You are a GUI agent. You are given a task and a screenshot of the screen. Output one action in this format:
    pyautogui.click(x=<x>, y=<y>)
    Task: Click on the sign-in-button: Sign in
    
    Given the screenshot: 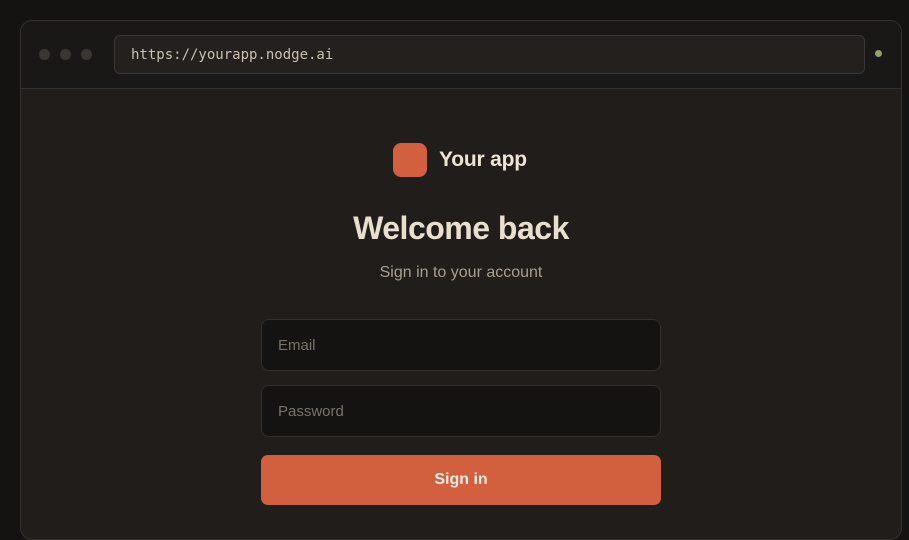 What is the action you would take?
    pyautogui.click(x=461, y=480)
    